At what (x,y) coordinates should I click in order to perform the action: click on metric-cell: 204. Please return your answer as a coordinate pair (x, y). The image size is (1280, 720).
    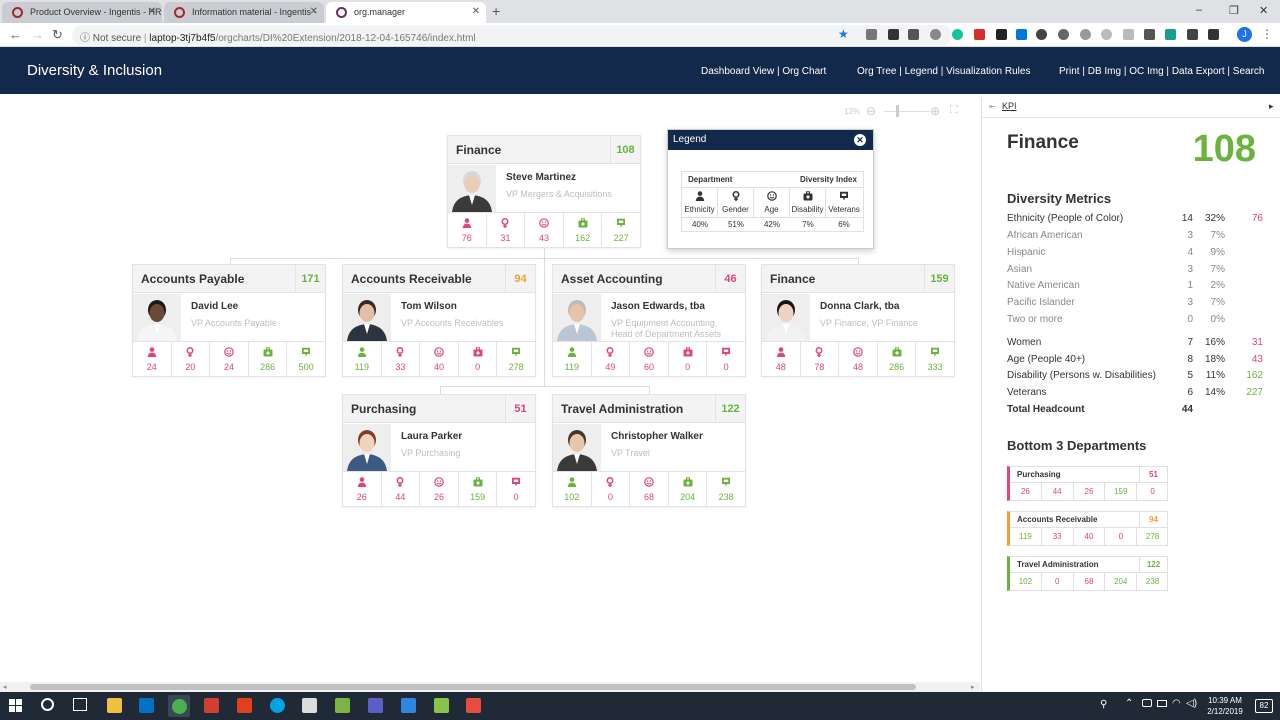
    Looking at the image, I should click on (688, 489).